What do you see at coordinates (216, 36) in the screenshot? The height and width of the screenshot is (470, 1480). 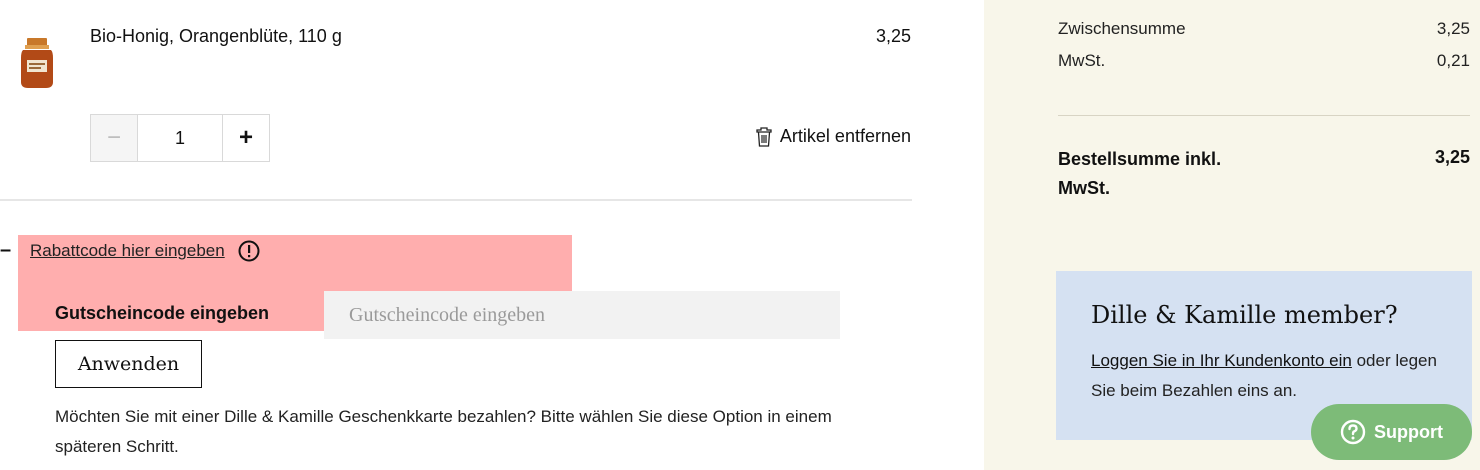 I see `product-name: Bio-Honig, Orangenblüte, 110 g` at bounding box center [216, 36].